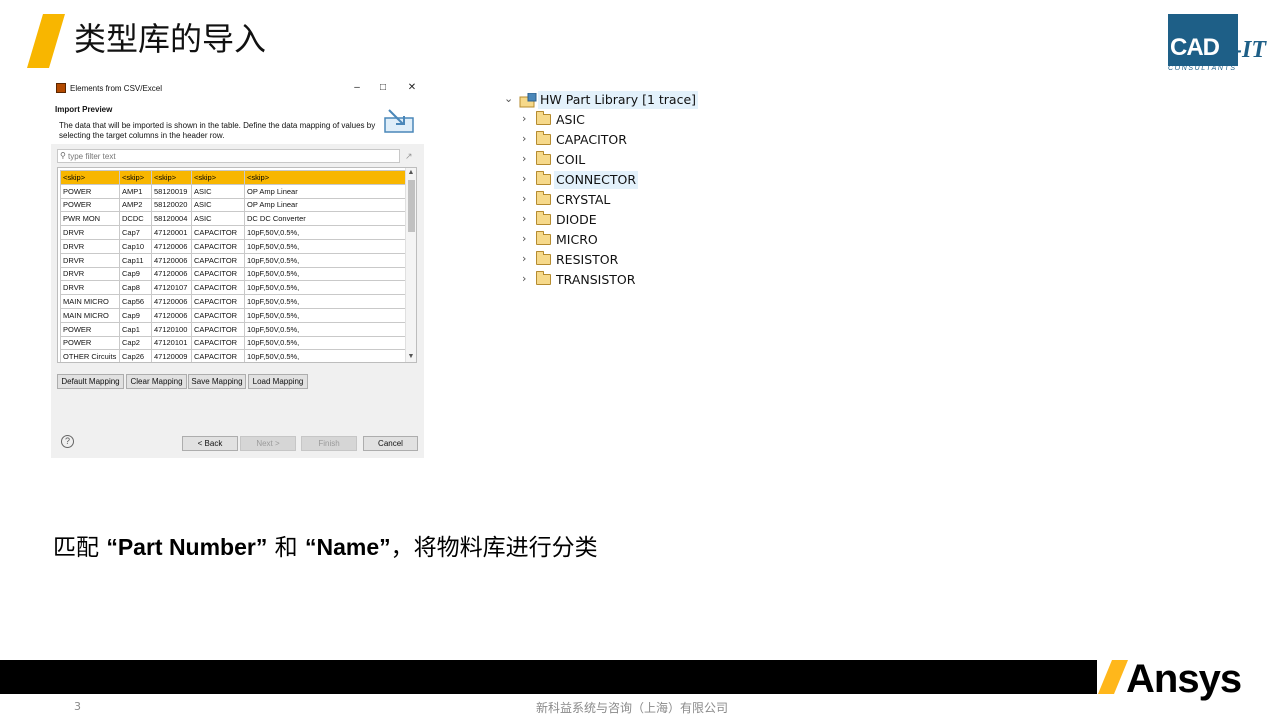 Image resolution: width=1280 pixels, height=720 pixels. I want to click on tree-item-label: MICRO, so click(577, 240).